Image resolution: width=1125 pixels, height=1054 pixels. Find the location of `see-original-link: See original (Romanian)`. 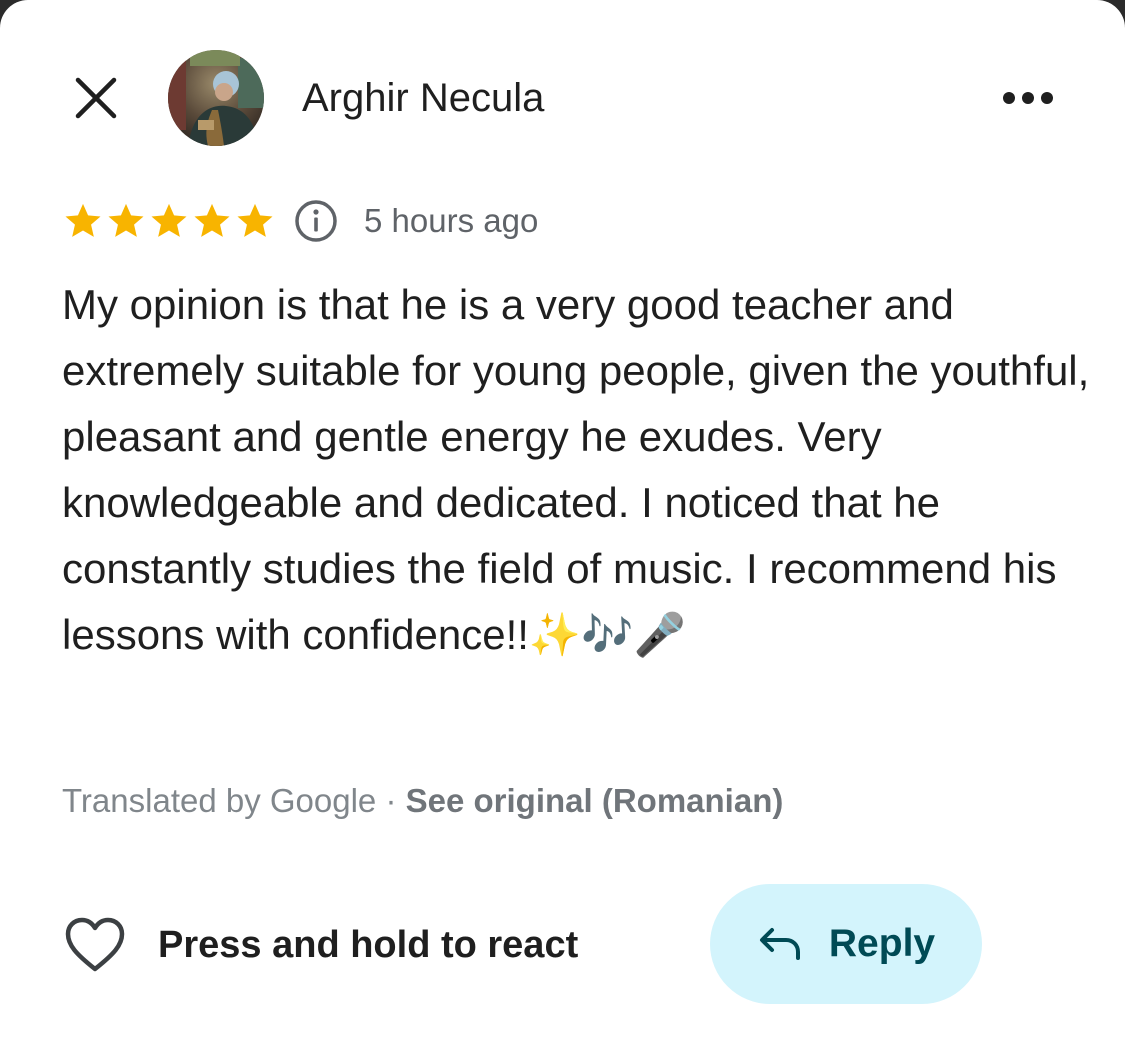

see-original-link: See original (Romanian) is located at coordinates (595, 800).